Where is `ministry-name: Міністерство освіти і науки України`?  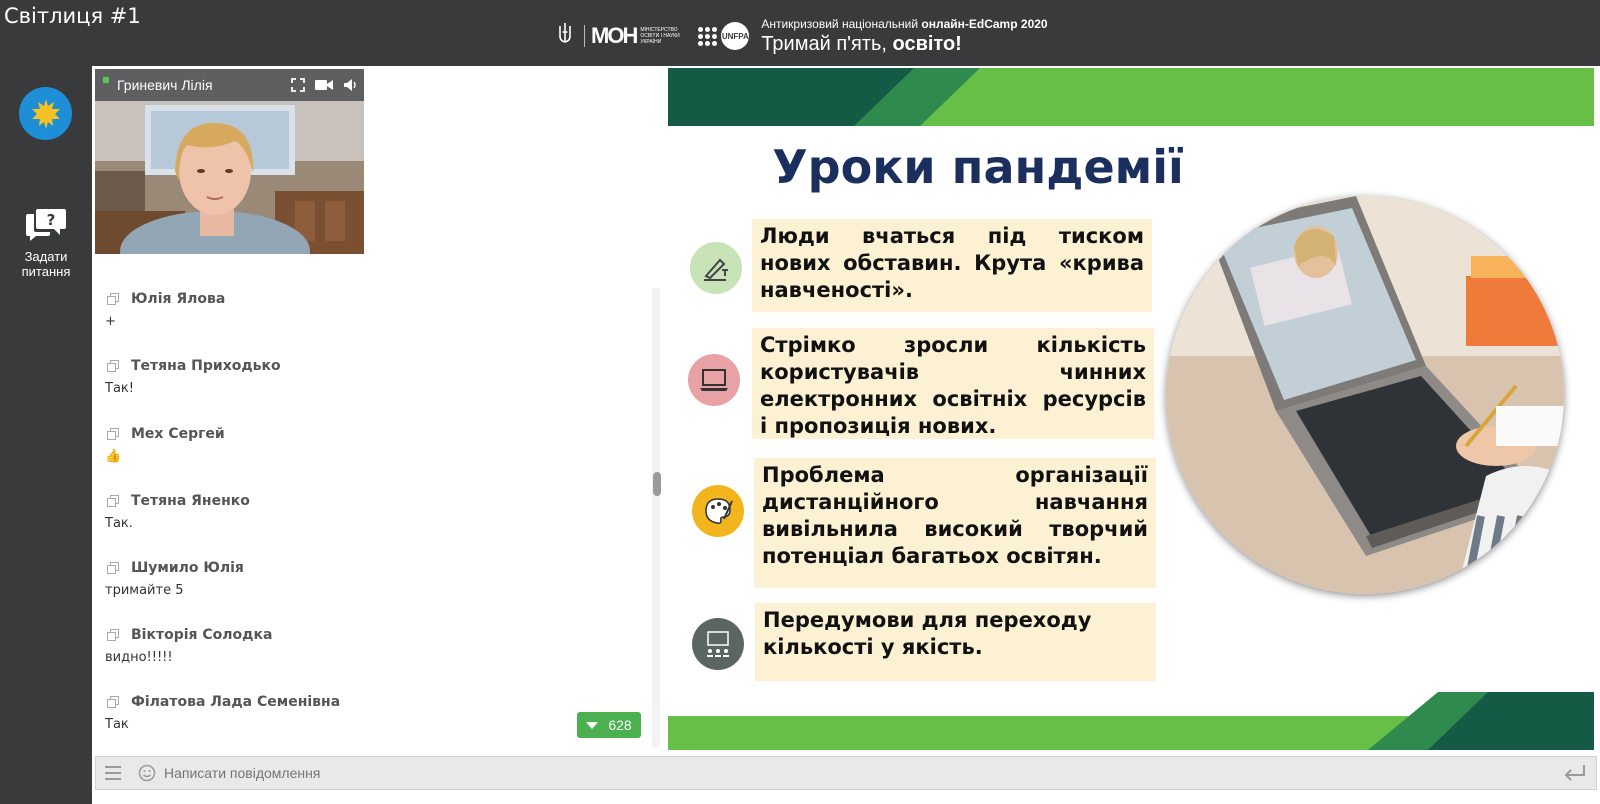
ministry-name: Міністерство освіти і науки України is located at coordinates (660, 36).